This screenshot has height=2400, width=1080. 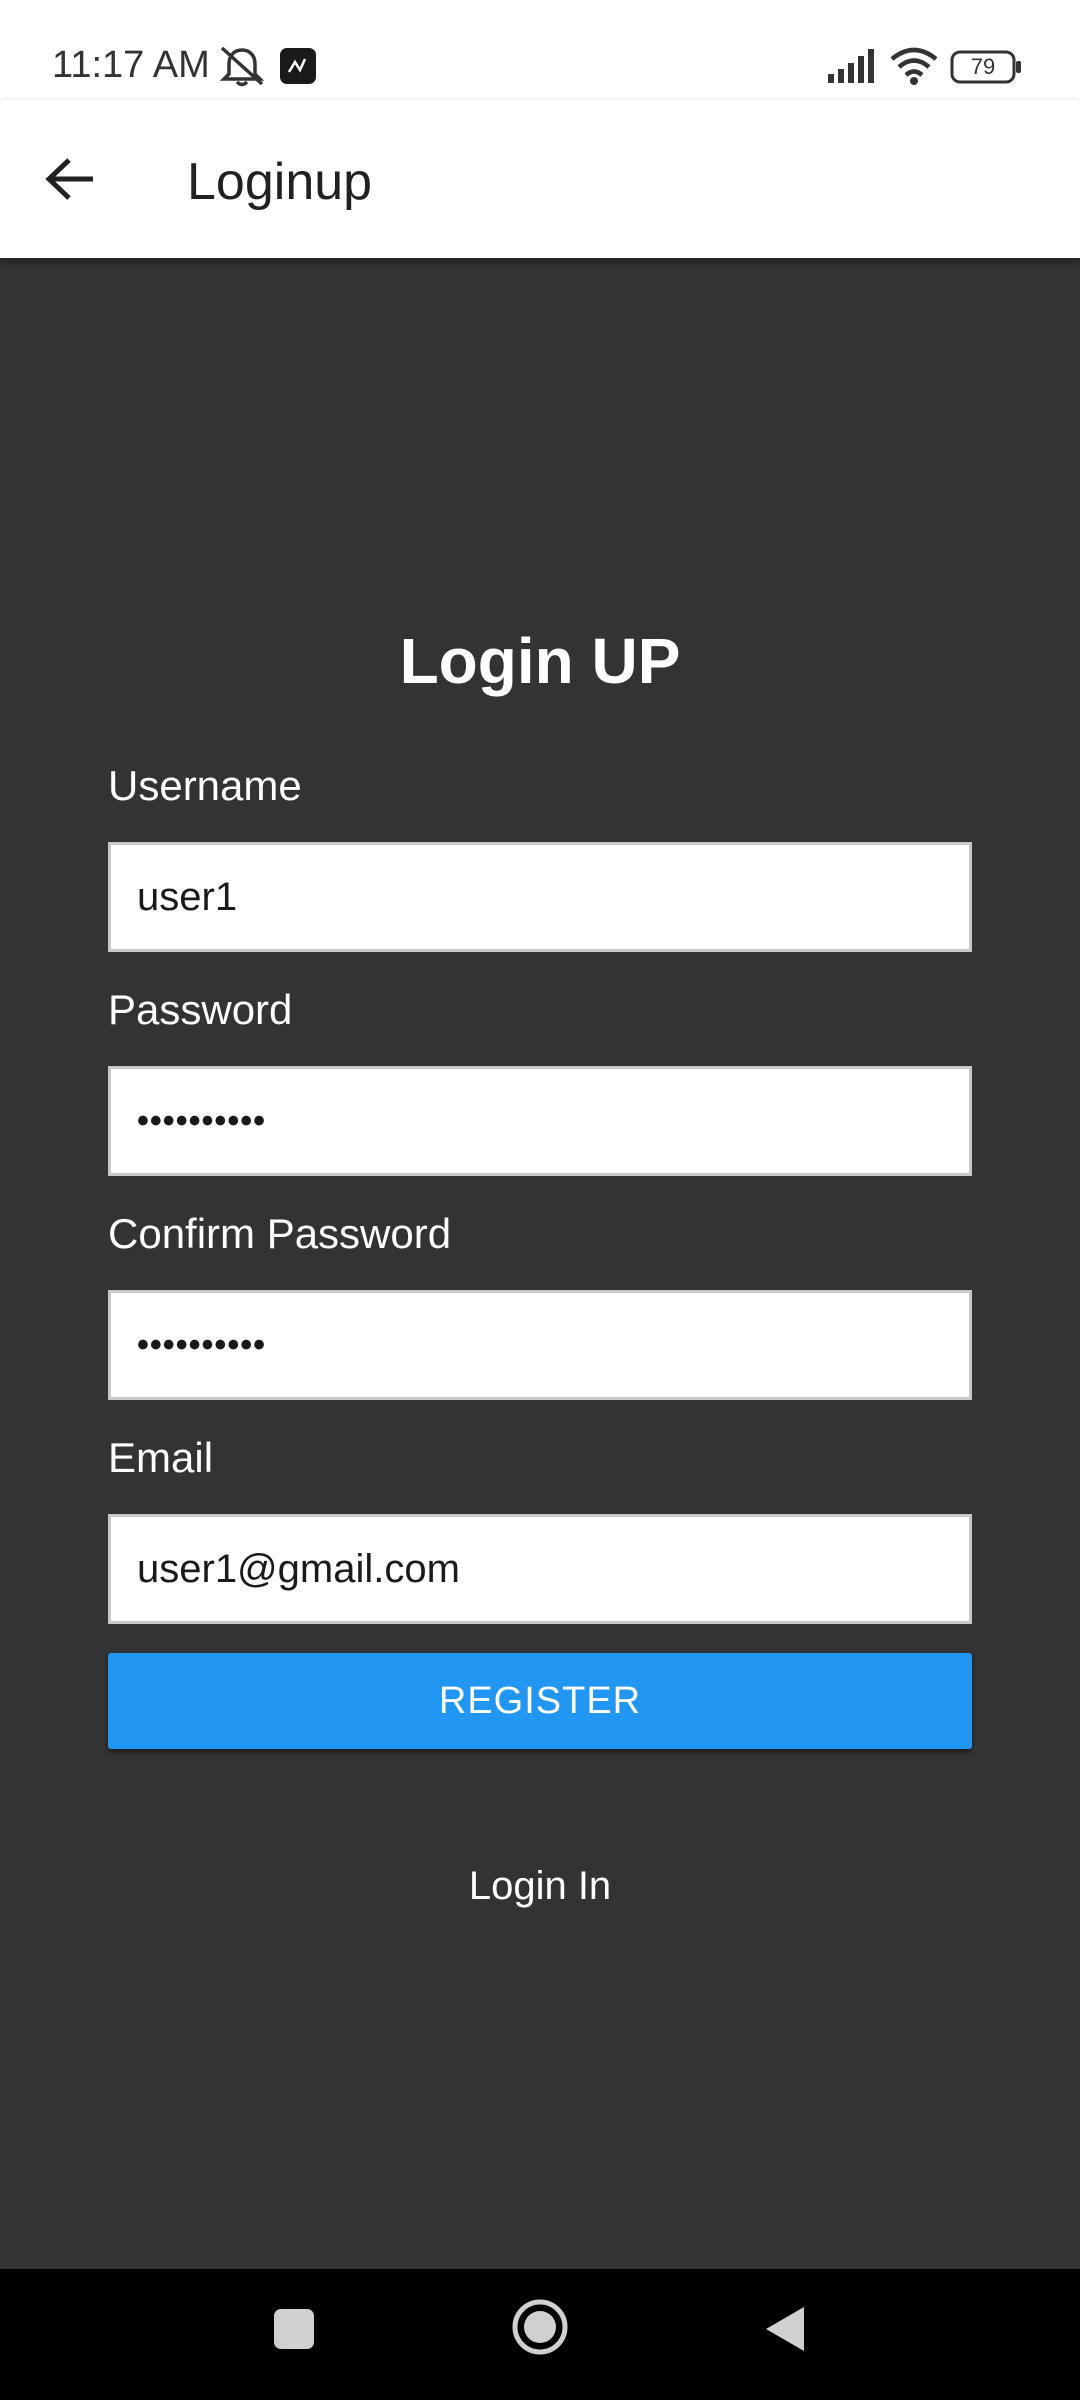 I want to click on username-label: Username, so click(x=205, y=785).